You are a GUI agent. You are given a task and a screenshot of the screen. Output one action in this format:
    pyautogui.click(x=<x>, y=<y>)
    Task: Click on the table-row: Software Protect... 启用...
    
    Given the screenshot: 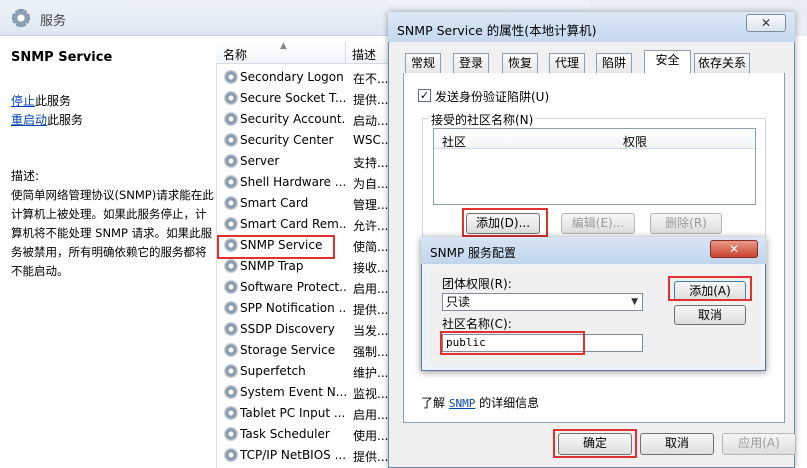 What is the action you would take?
    pyautogui.click(x=303, y=287)
    